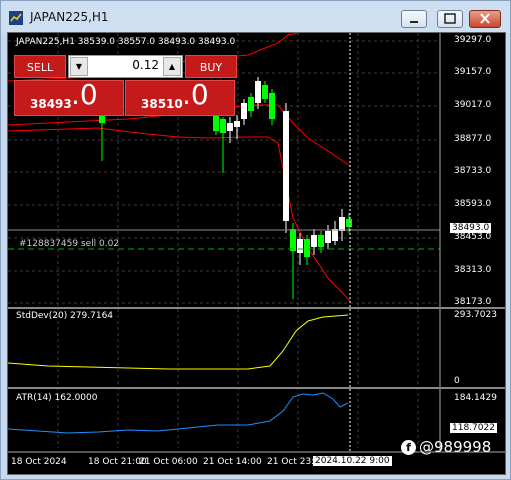 This screenshot has height=480, width=511. Describe the element at coordinates (16, 18) in the screenshot. I see `chart-app-icon` at that location.